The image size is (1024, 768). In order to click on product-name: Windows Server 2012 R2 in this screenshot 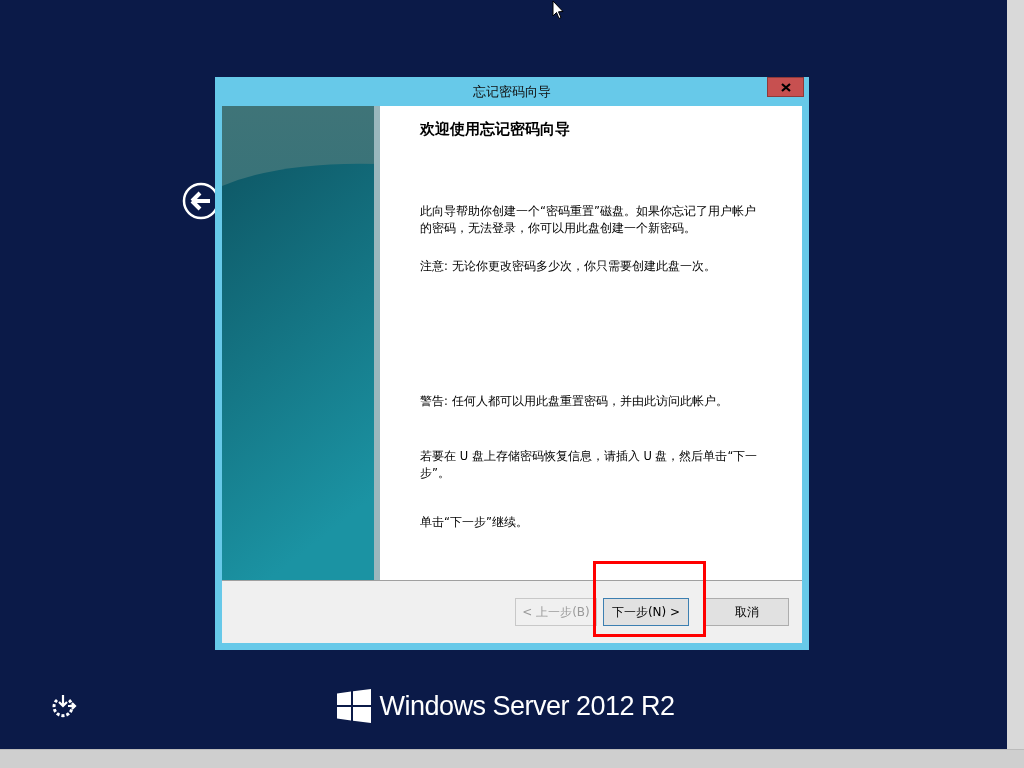, I will do `click(527, 706)`.